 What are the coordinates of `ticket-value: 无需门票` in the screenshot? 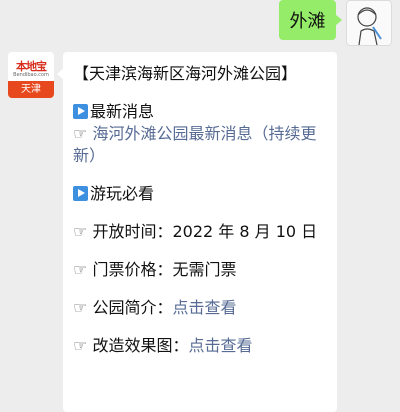 It's located at (204, 269).